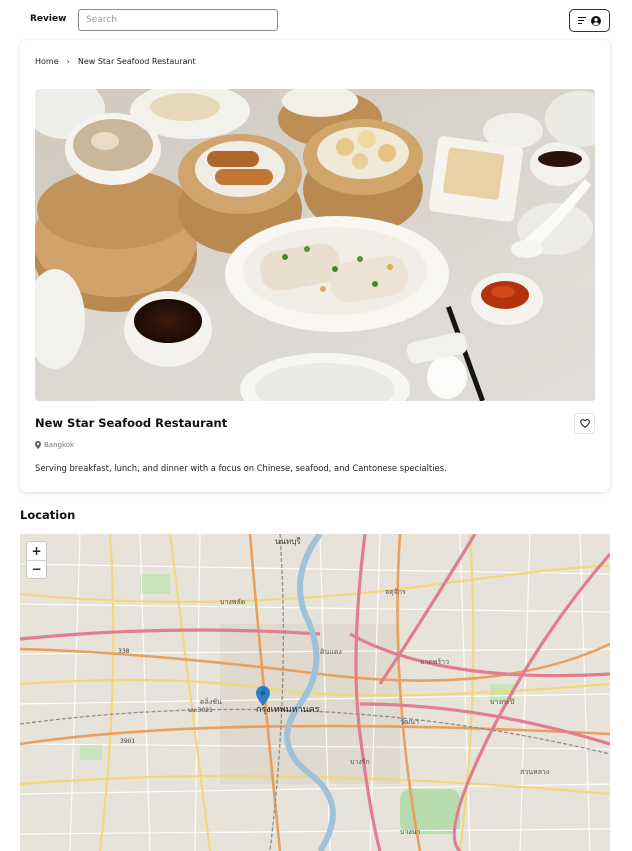  What do you see at coordinates (124, 651) in the screenshot?
I see `road-number: 338` at bounding box center [124, 651].